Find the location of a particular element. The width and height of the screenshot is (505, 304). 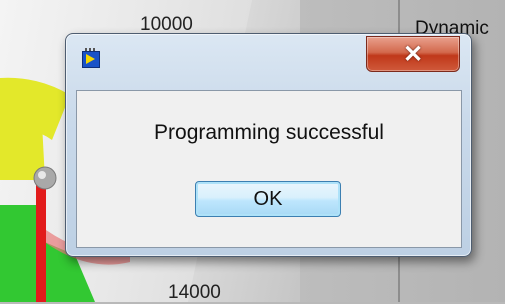

labview-app-icon is located at coordinates (91, 58).